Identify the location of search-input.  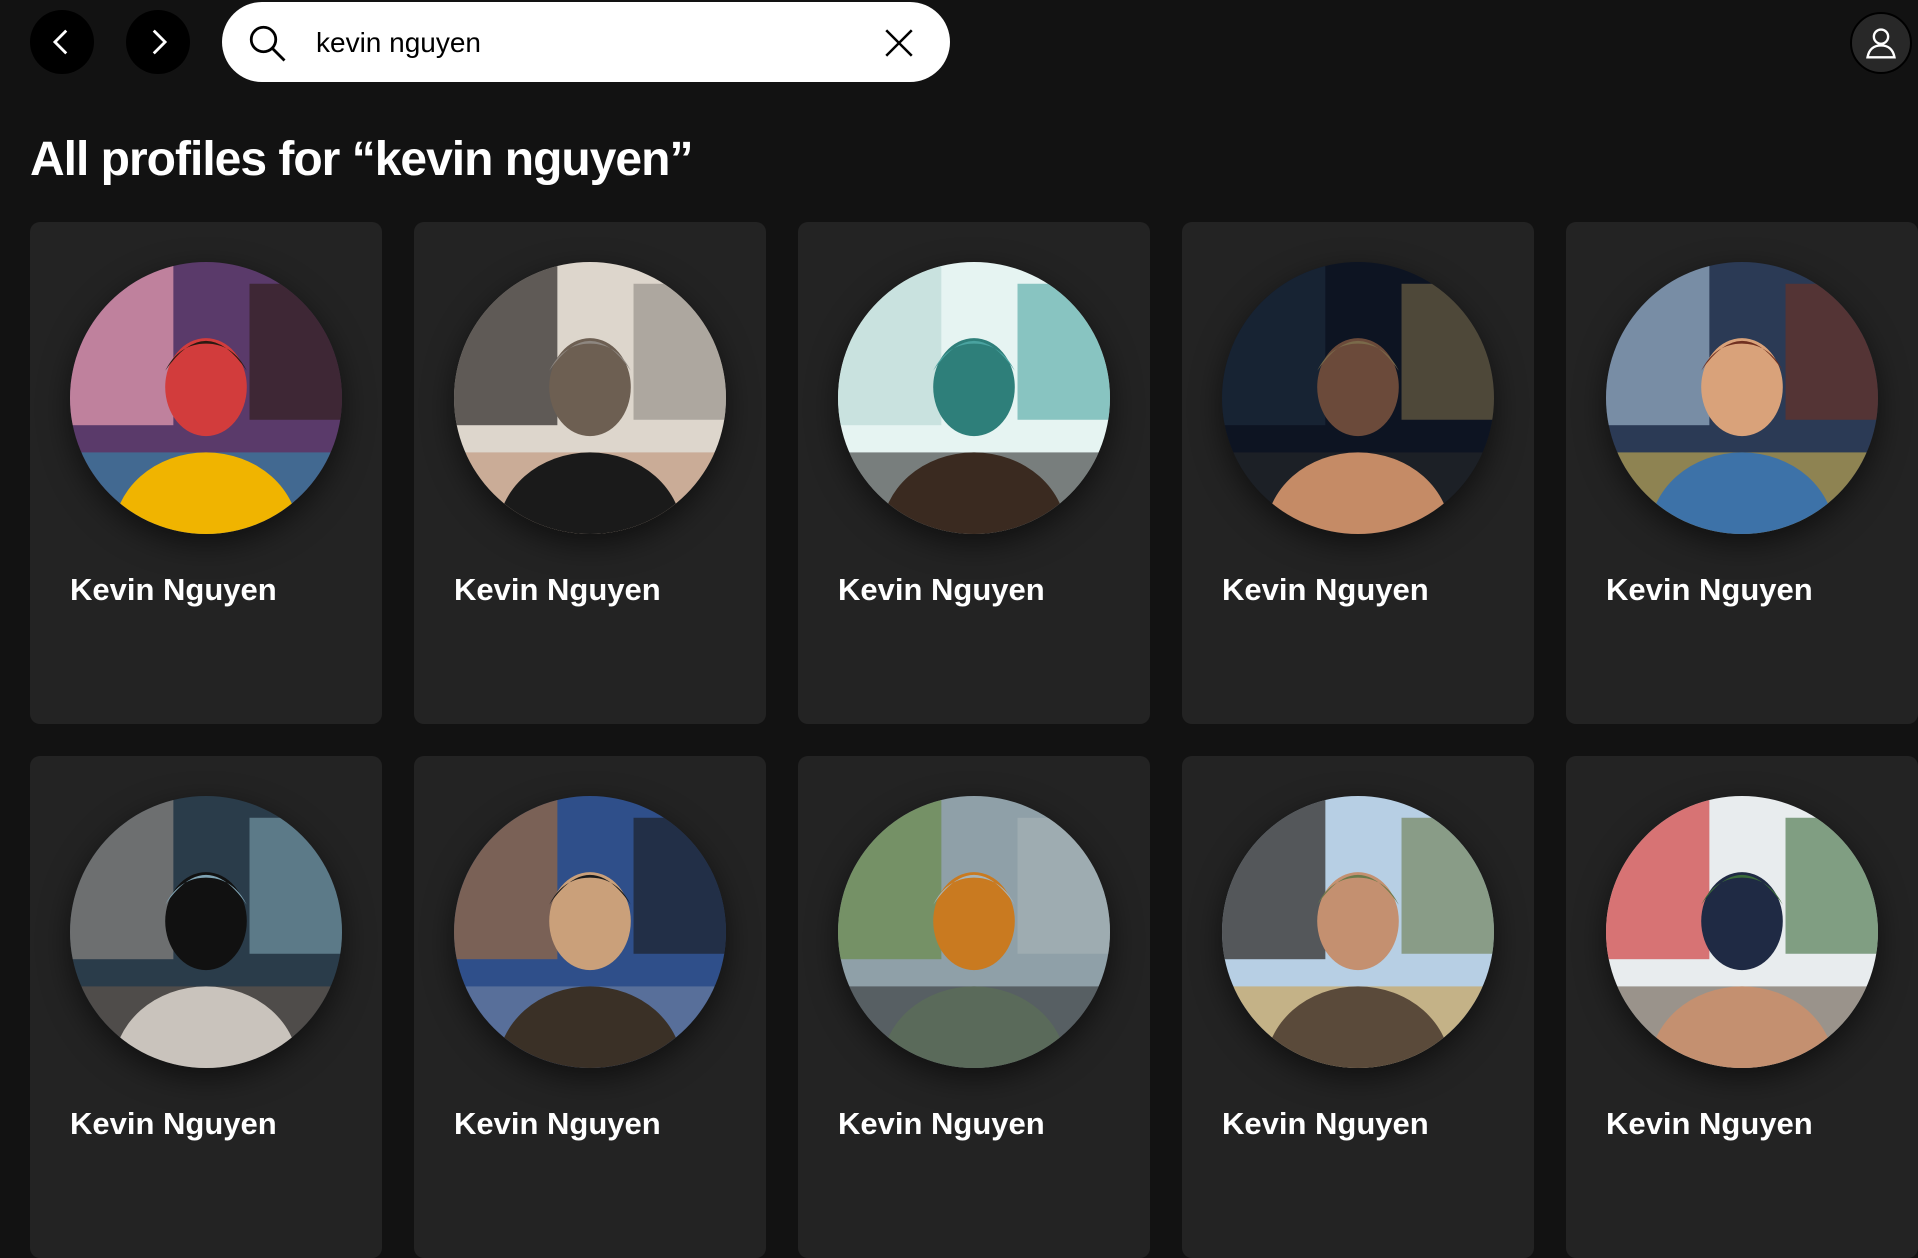
(596, 43).